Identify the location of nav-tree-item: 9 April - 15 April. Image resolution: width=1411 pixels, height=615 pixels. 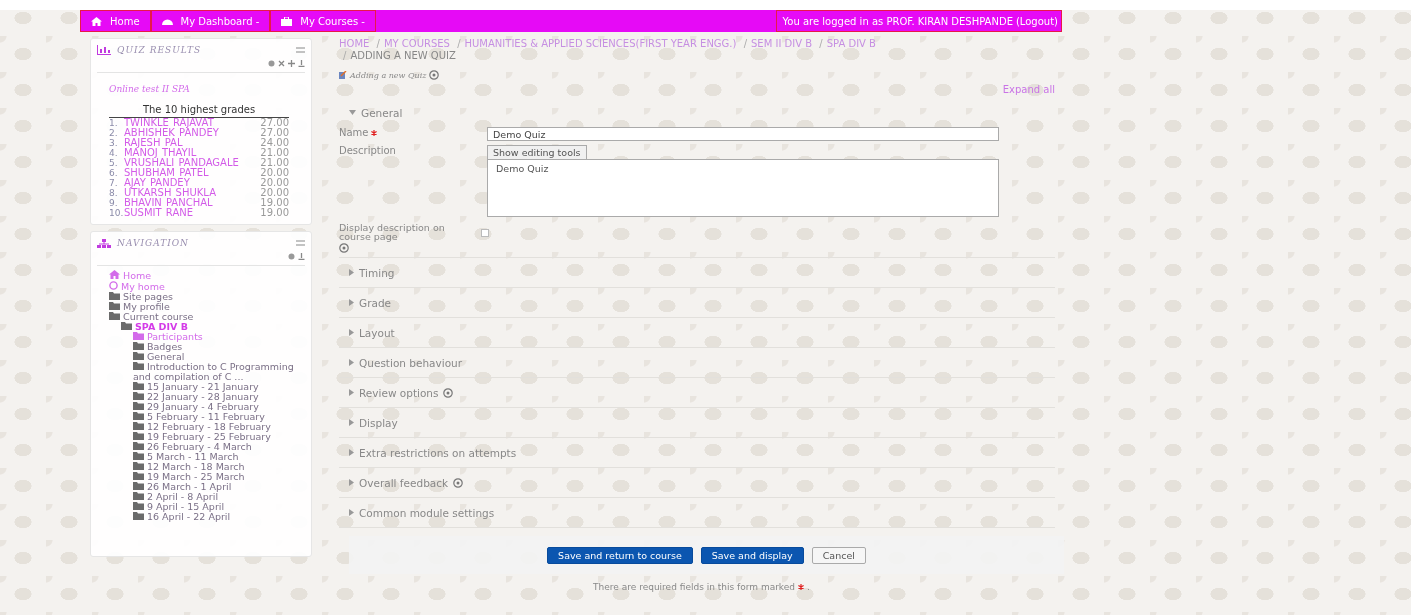
(219, 507).